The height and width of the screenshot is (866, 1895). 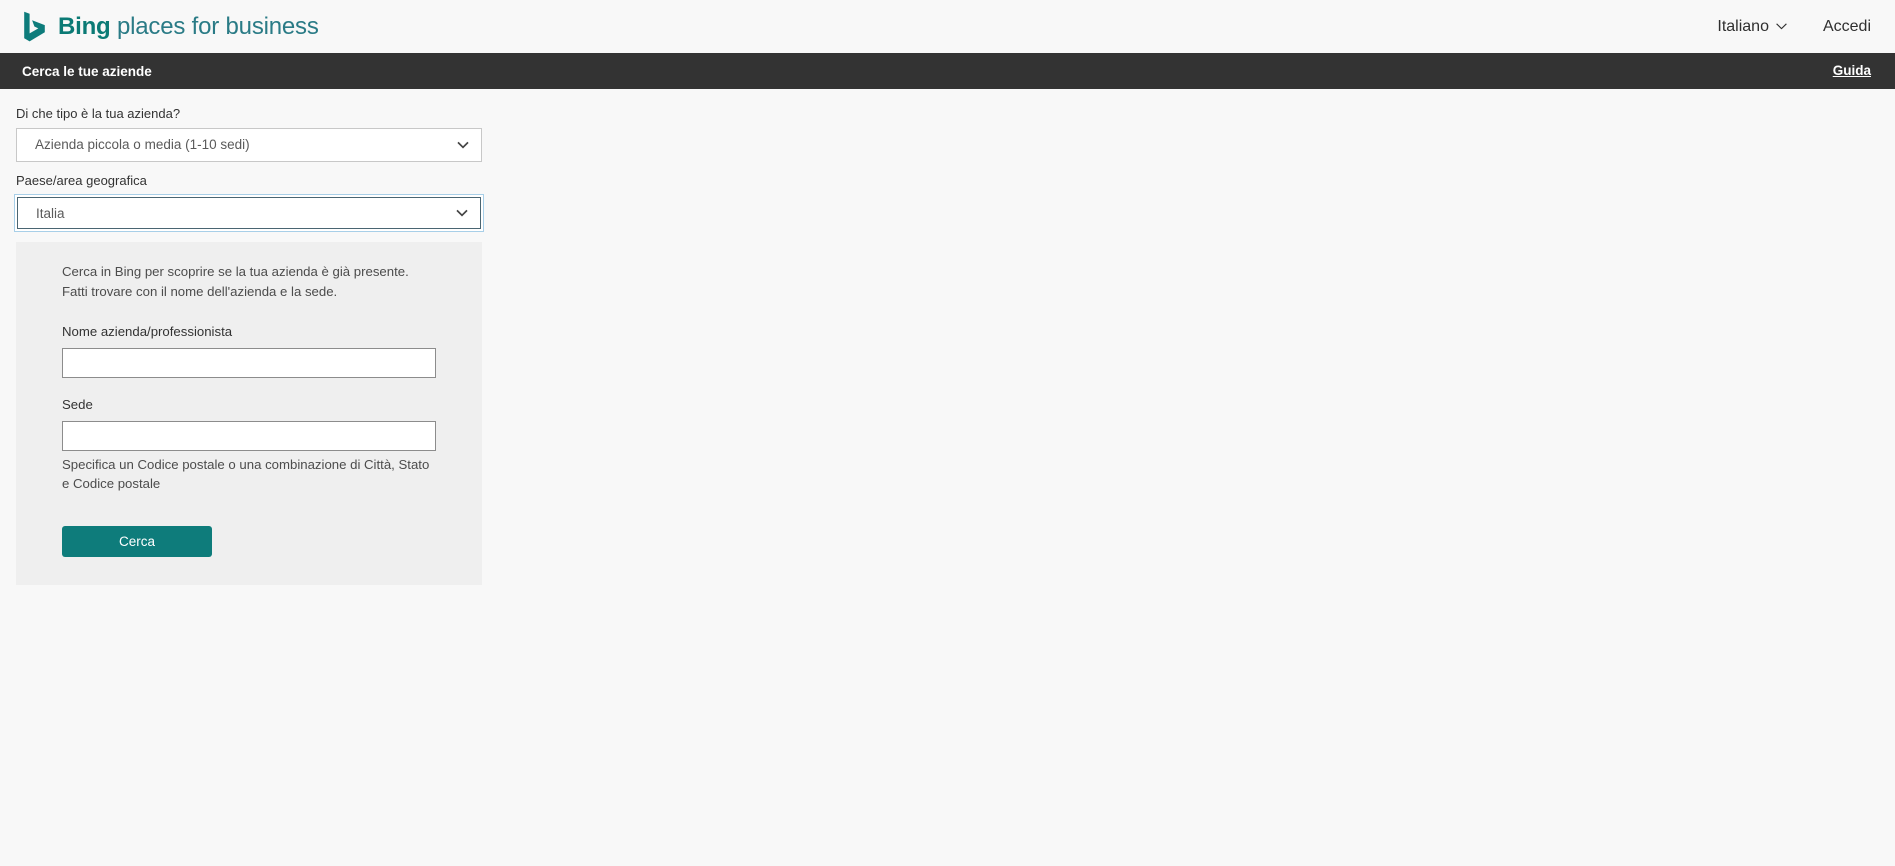 I want to click on country-field-group: Paese/area geografica Italia, so click(x=954, y=202).